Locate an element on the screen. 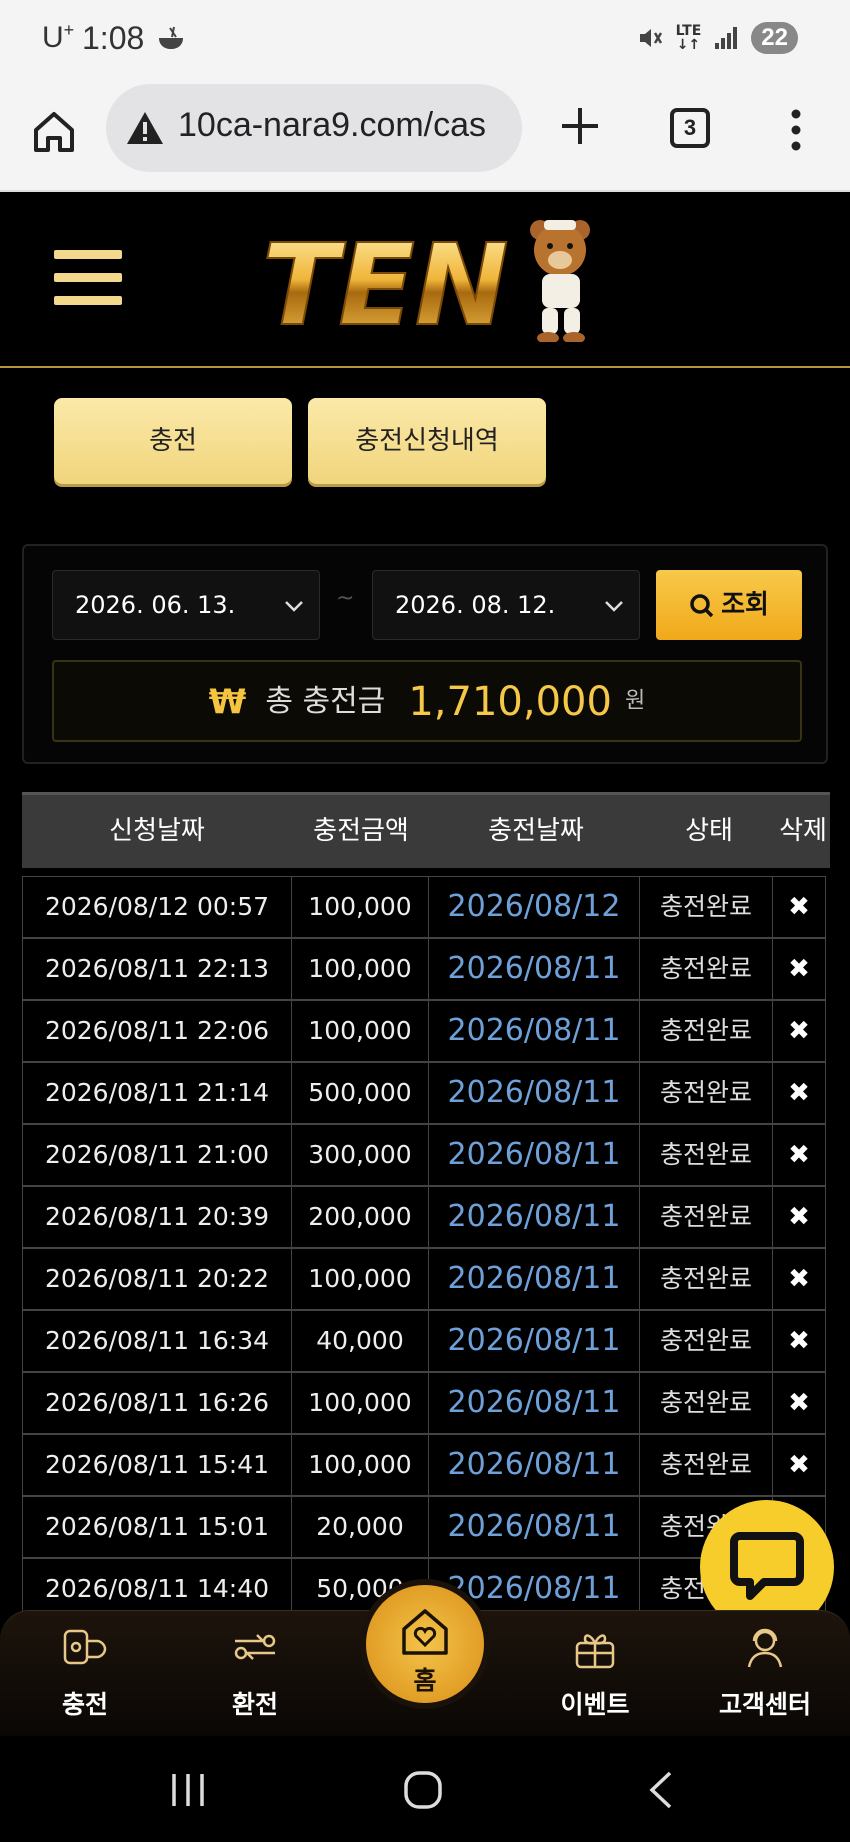 This screenshot has width=850, height=1842. charge-icon is located at coordinates (85, 1647).